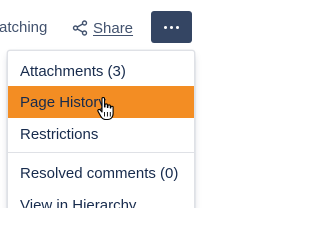 The image size is (320, 240). I want to click on menu-item-resolved-comments: Resolved comments (0), so click(101, 173).